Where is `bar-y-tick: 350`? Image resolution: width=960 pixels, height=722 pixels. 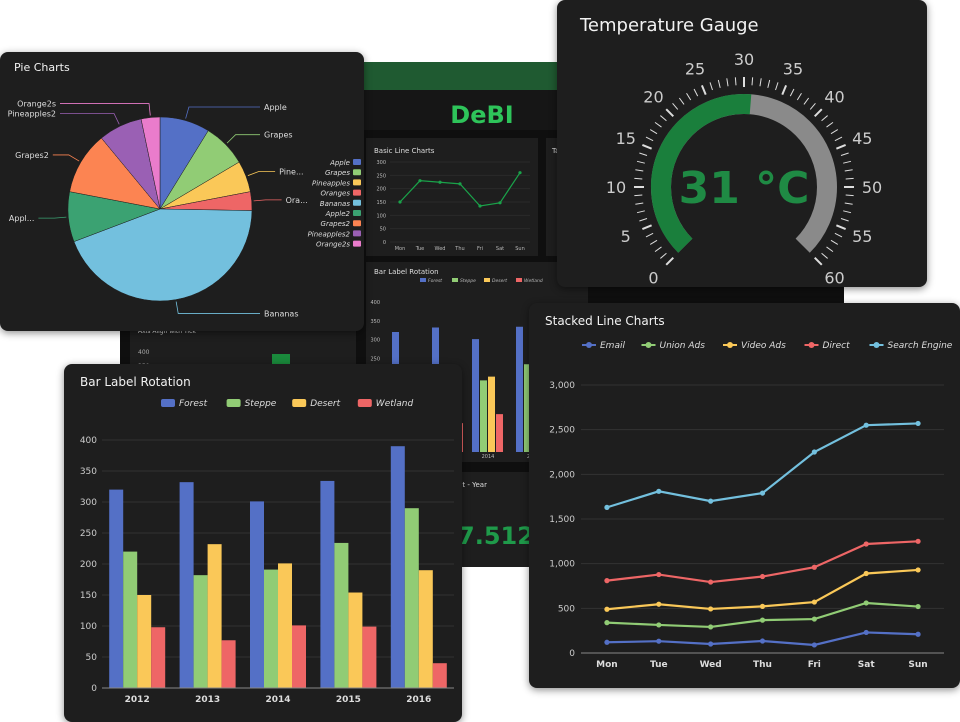
bar-y-tick: 350 is located at coordinates (88, 472).